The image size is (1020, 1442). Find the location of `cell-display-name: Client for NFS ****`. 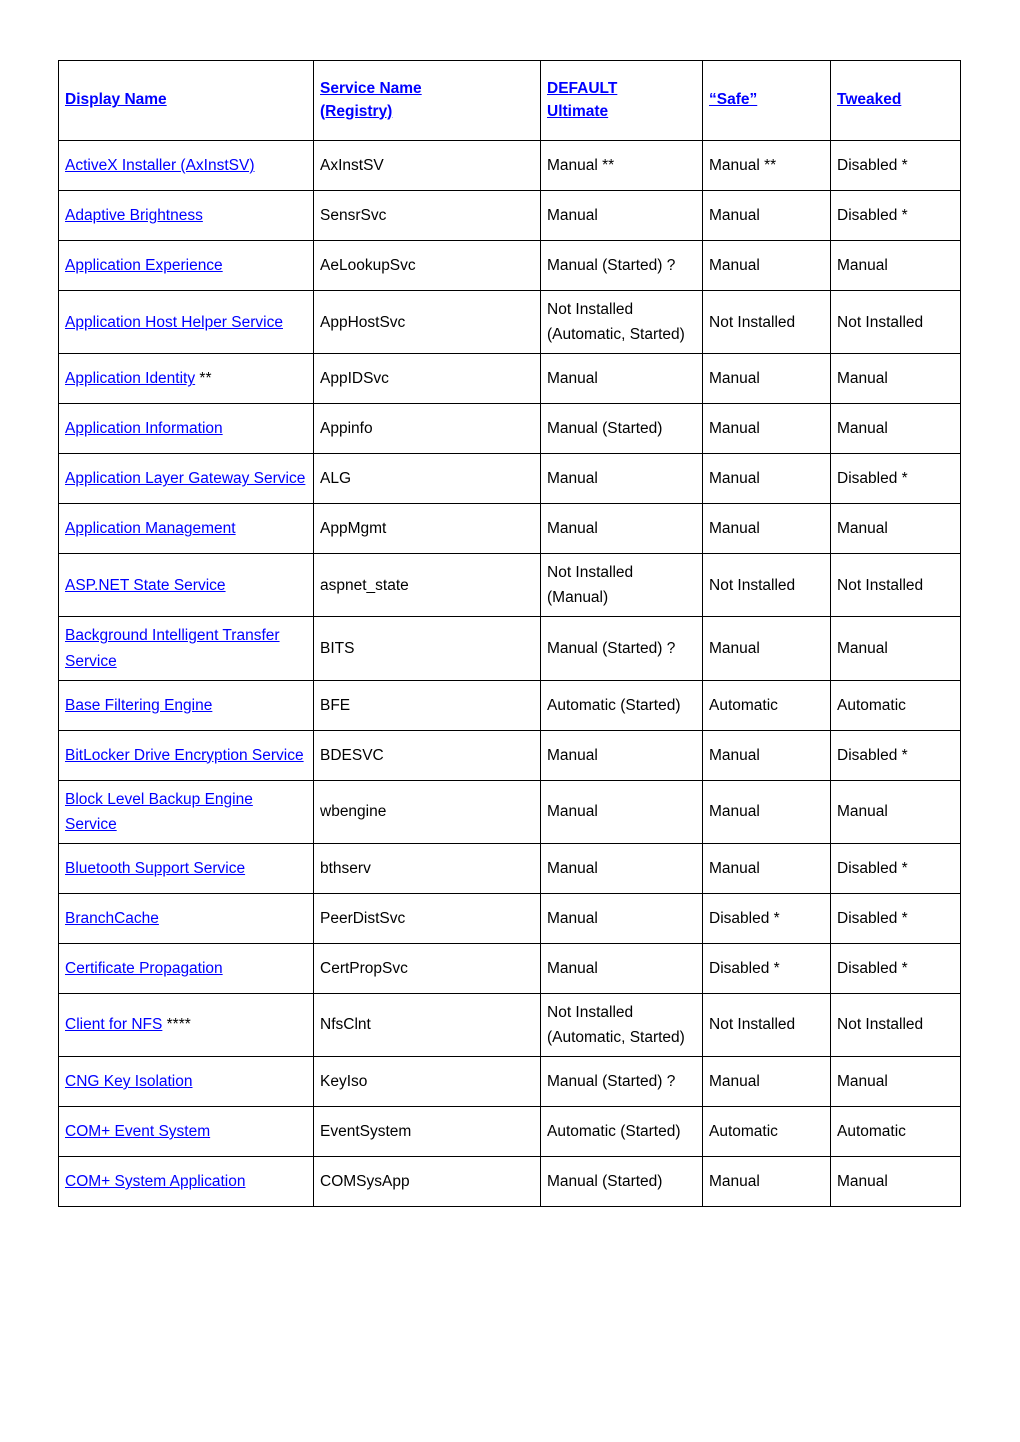

cell-display-name: Client for NFS **** is located at coordinates (186, 1025).